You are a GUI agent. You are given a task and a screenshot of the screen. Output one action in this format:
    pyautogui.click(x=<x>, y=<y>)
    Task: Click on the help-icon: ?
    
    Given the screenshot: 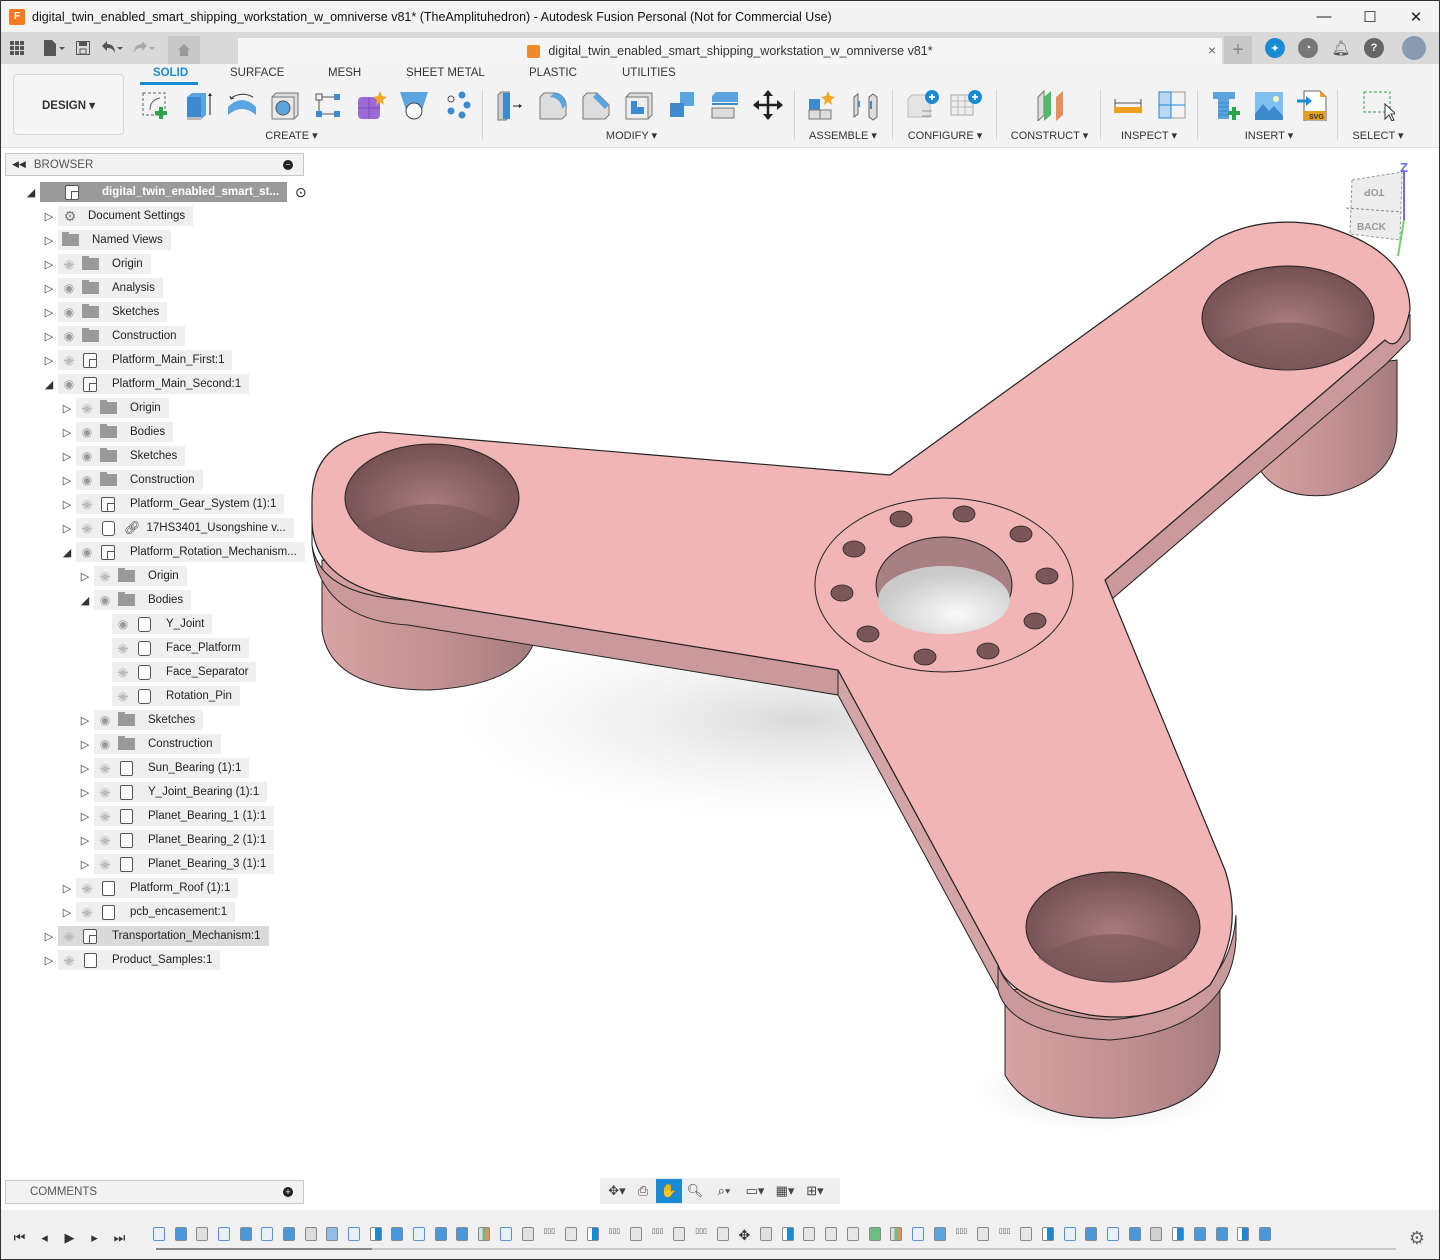 What is the action you would take?
    pyautogui.click(x=1374, y=48)
    